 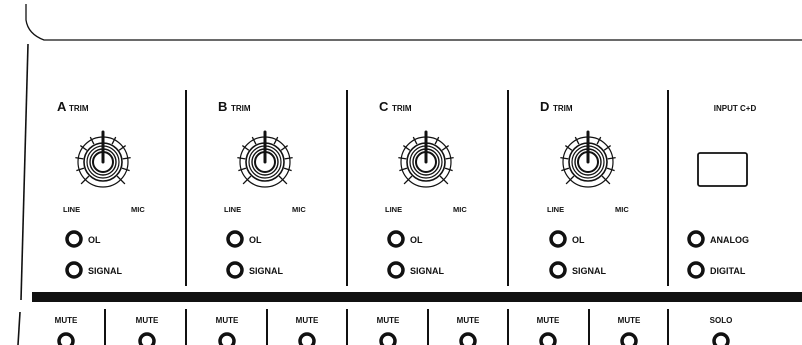 I want to click on panel-top-edge, so click(x=413, y=22).